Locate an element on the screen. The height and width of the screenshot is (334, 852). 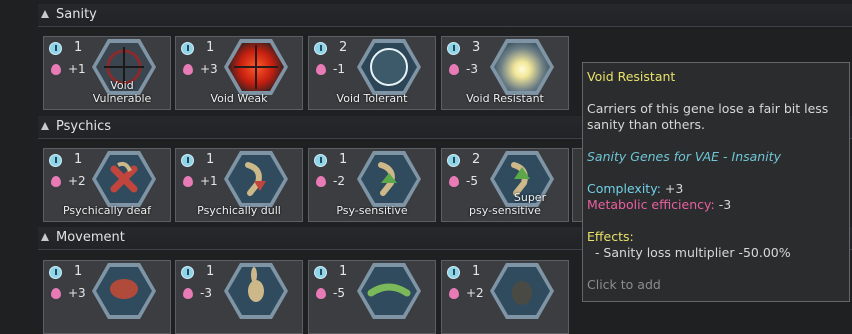
gene-label: Void Tolerant is located at coordinates (372, 98).